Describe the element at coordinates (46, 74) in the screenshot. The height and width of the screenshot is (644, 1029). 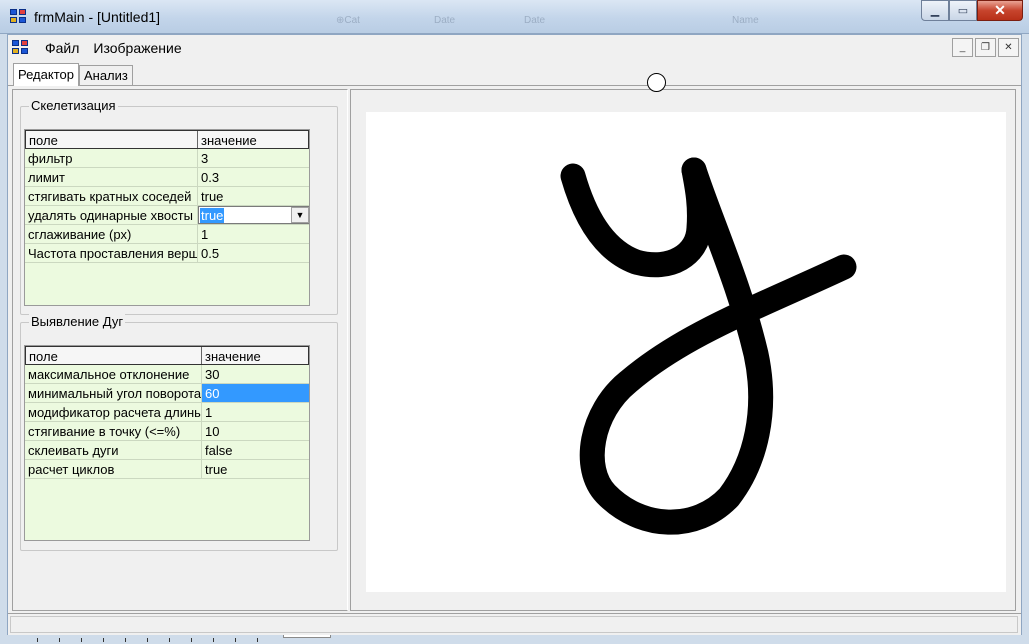
I see `tab-editor: Редактор` at that location.